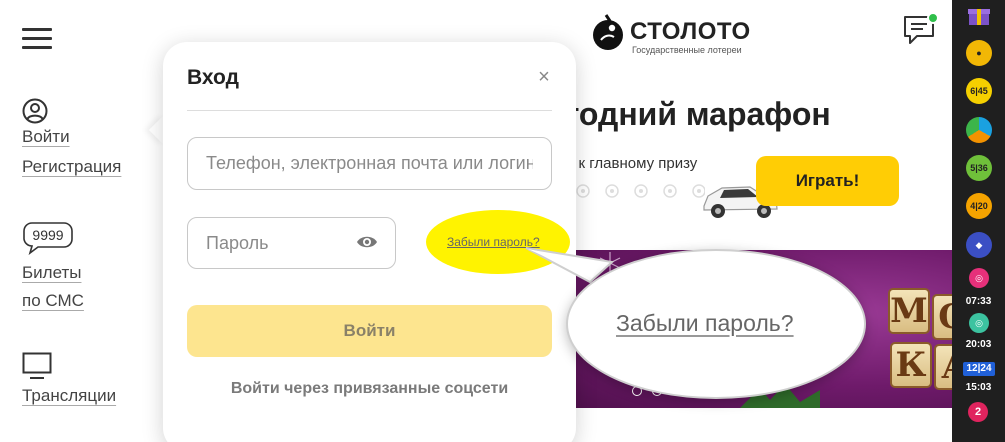 Image resolution: width=1005 pixels, height=442 pixels. I want to click on forgot-password-link: Забыли пароль?, so click(493, 242).